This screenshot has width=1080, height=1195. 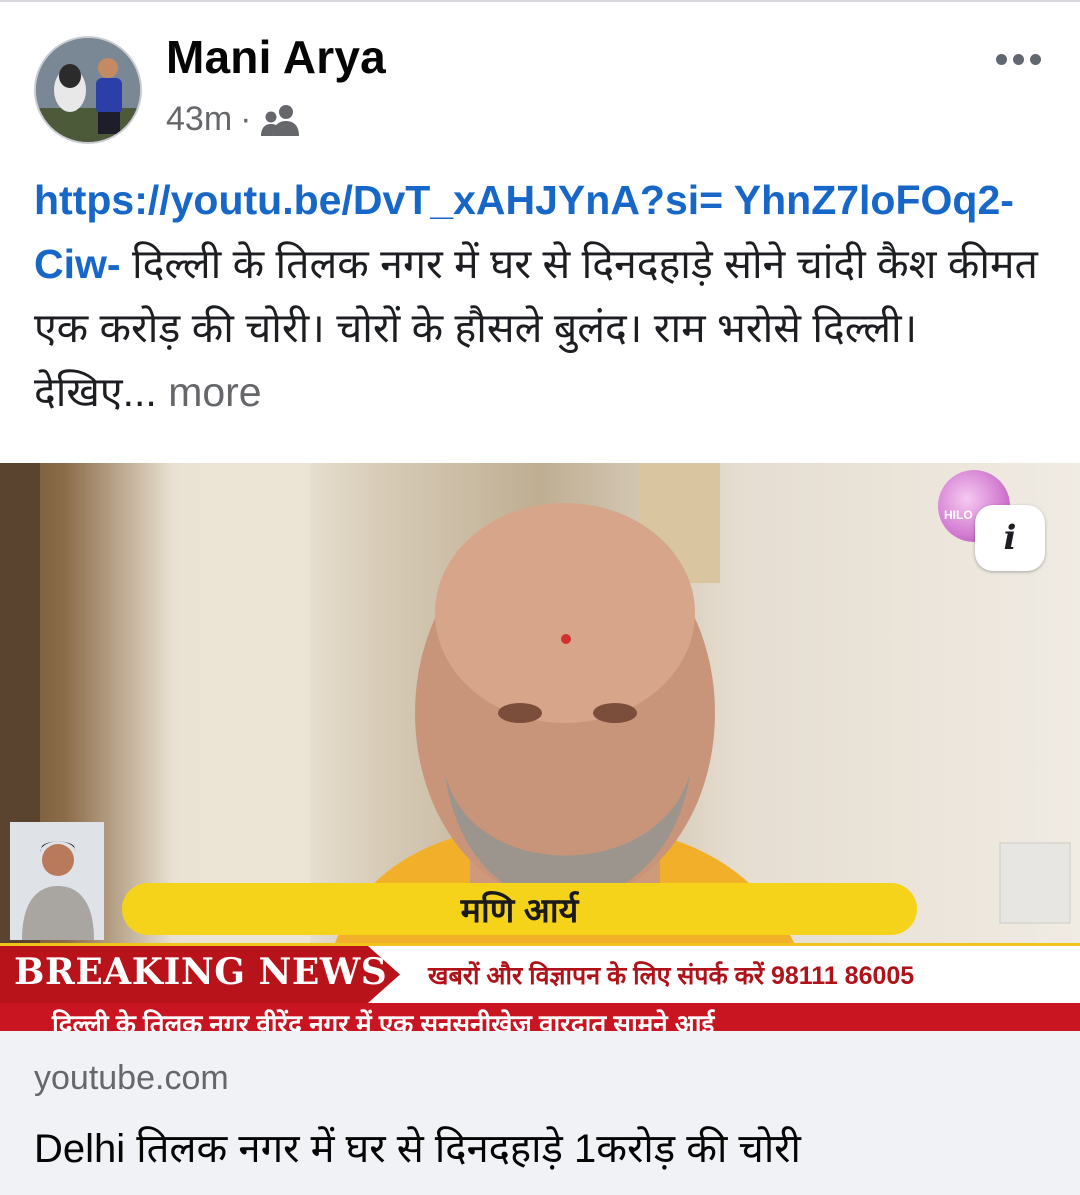 What do you see at coordinates (276, 57) in the screenshot?
I see `author-name: Mani Arya` at bounding box center [276, 57].